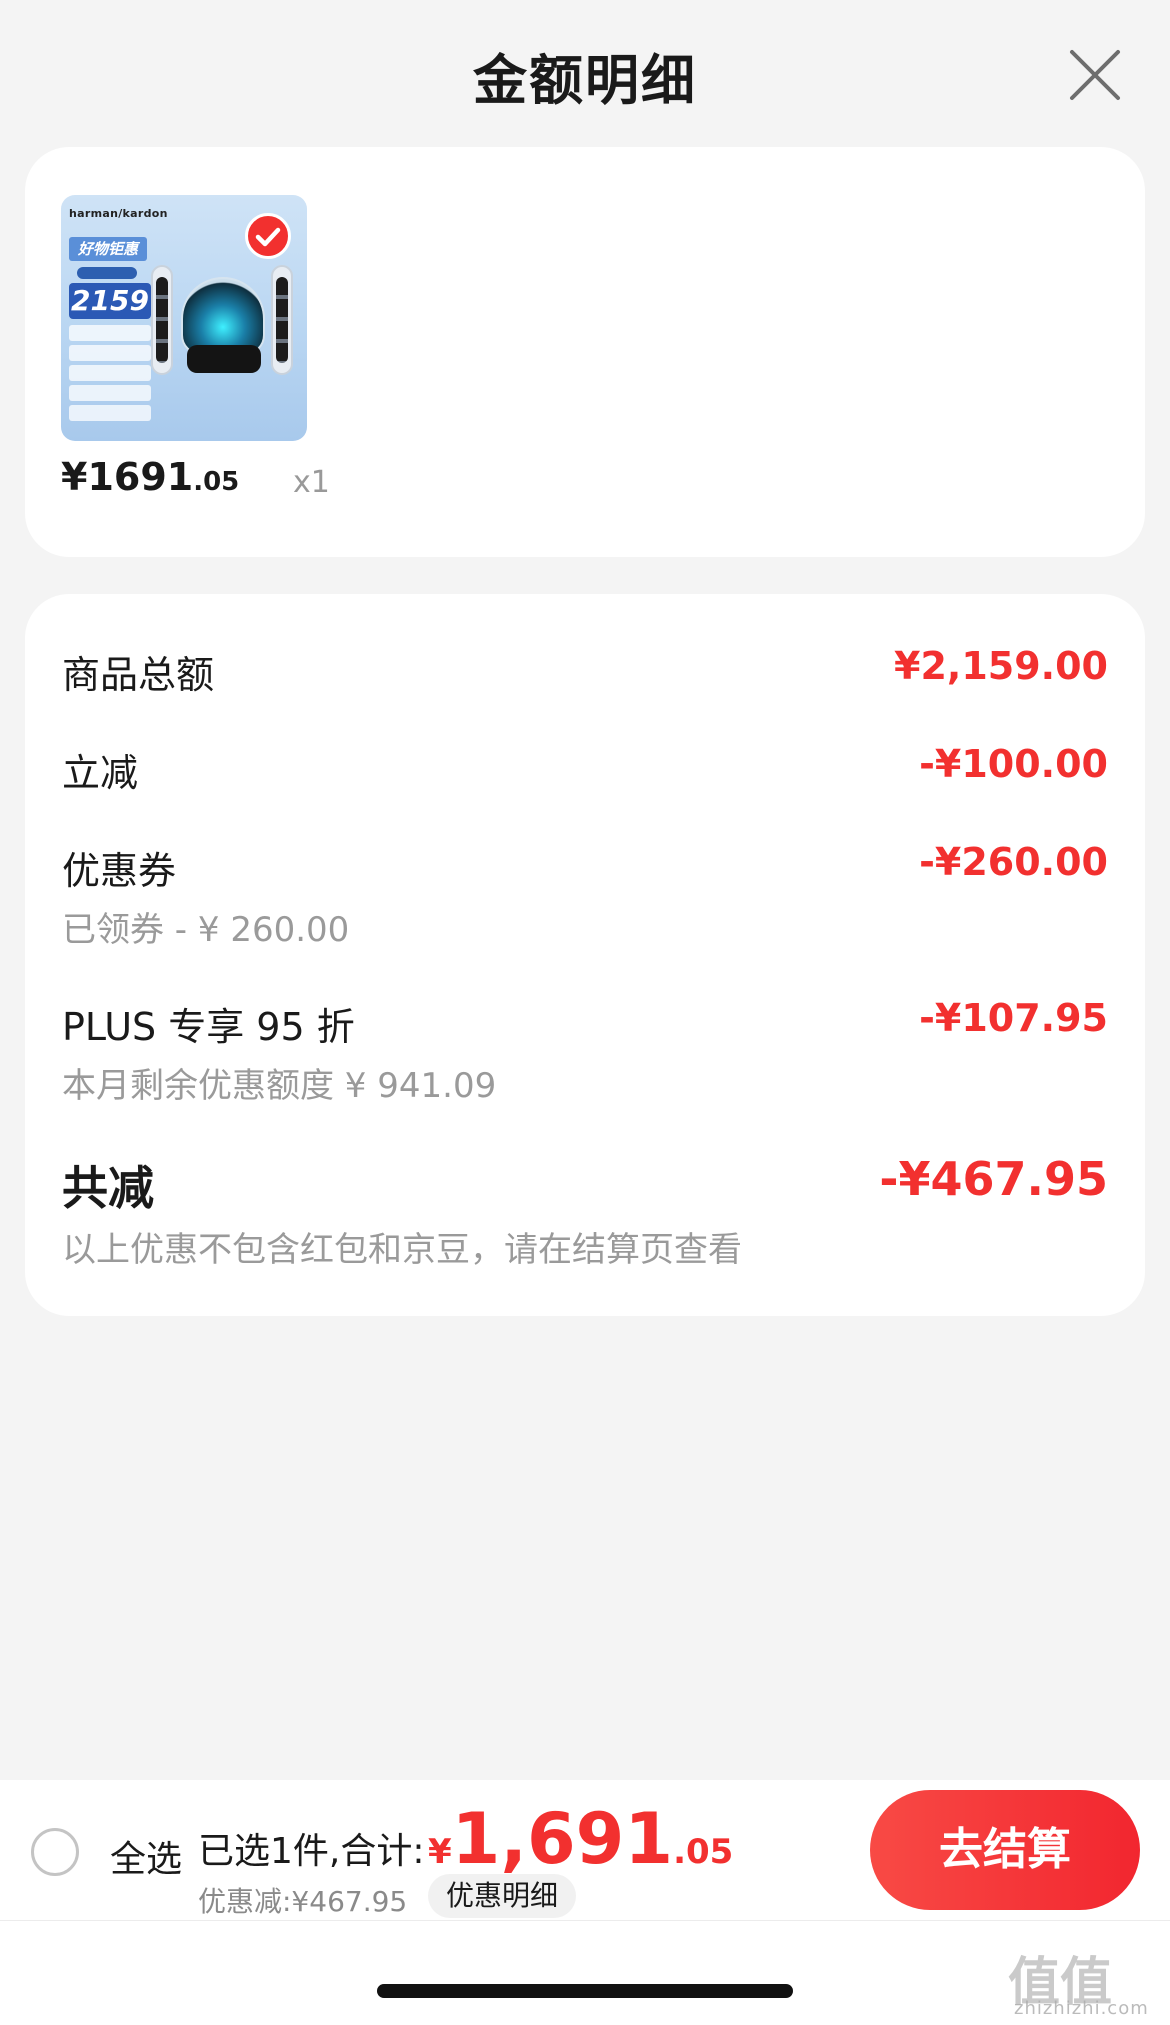  I want to click on goods-total-label: 商品总额, so click(138, 675).